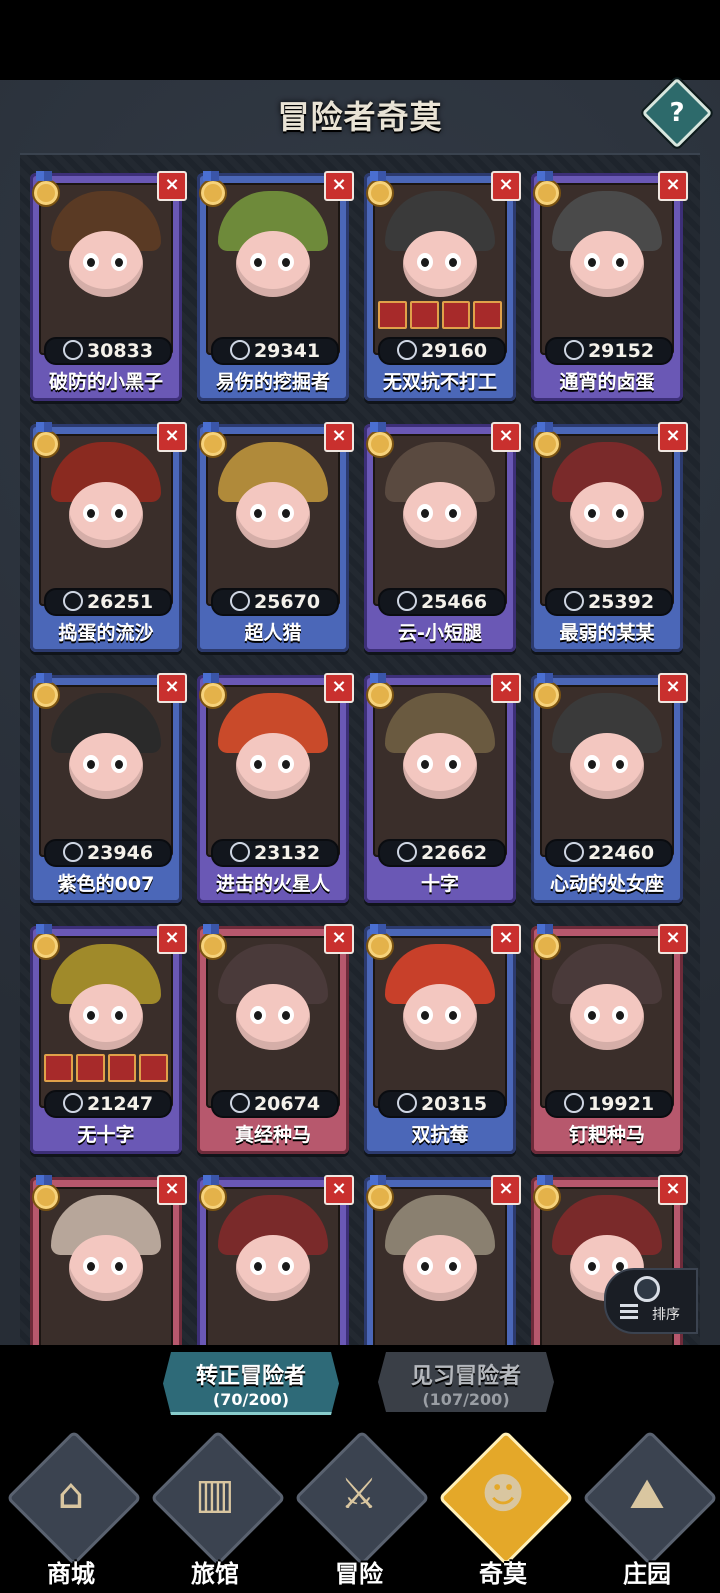  What do you see at coordinates (506, 1510) in the screenshot?
I see `nav-kimo: ☻ 奇莫` at bounding box center [506, 1510].